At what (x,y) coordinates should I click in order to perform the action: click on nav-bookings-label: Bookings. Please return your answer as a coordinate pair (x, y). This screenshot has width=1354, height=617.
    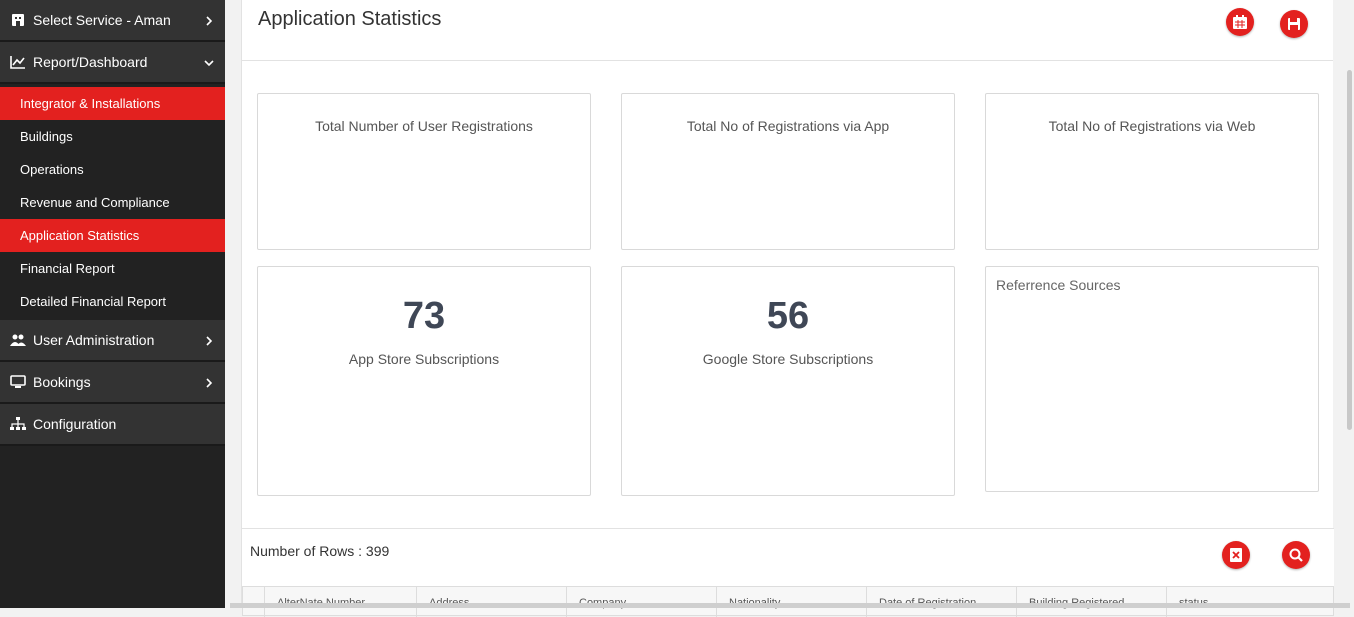
    Looking at the image, I should click on (62, 382).